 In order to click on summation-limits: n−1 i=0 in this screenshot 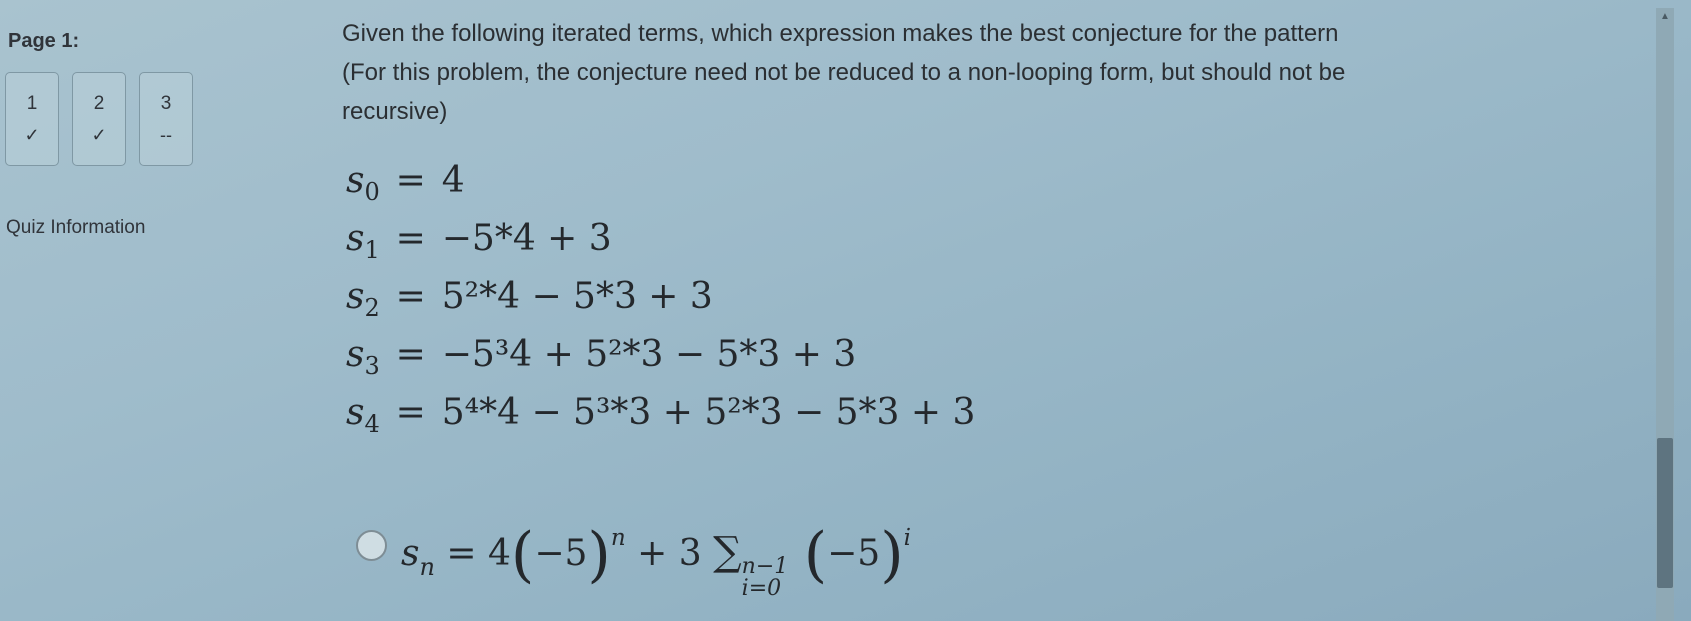, I will do `click(765, 577)`.